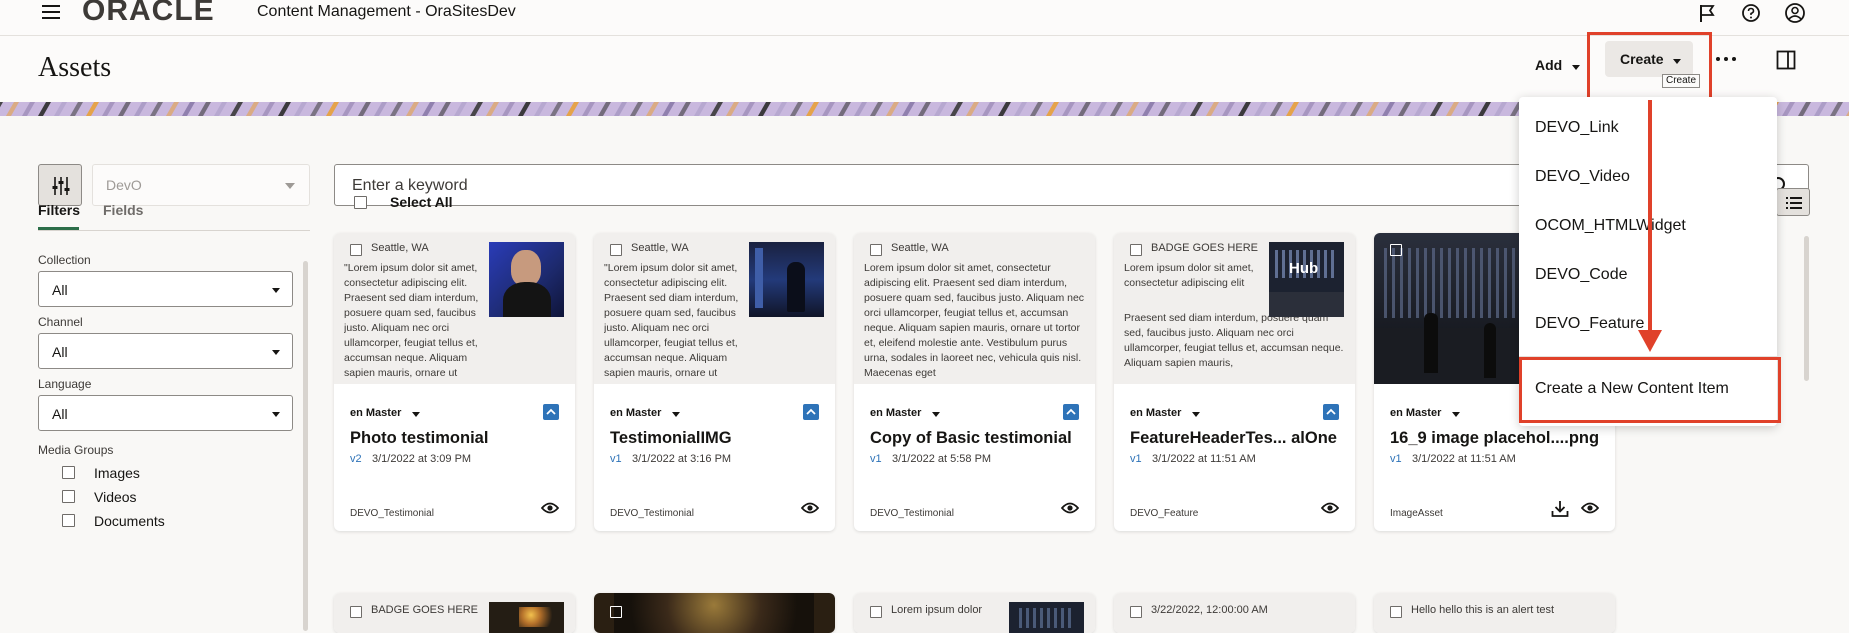  I want to click on asset-card: Hello hello this is an alert test, so click(1494, 613).